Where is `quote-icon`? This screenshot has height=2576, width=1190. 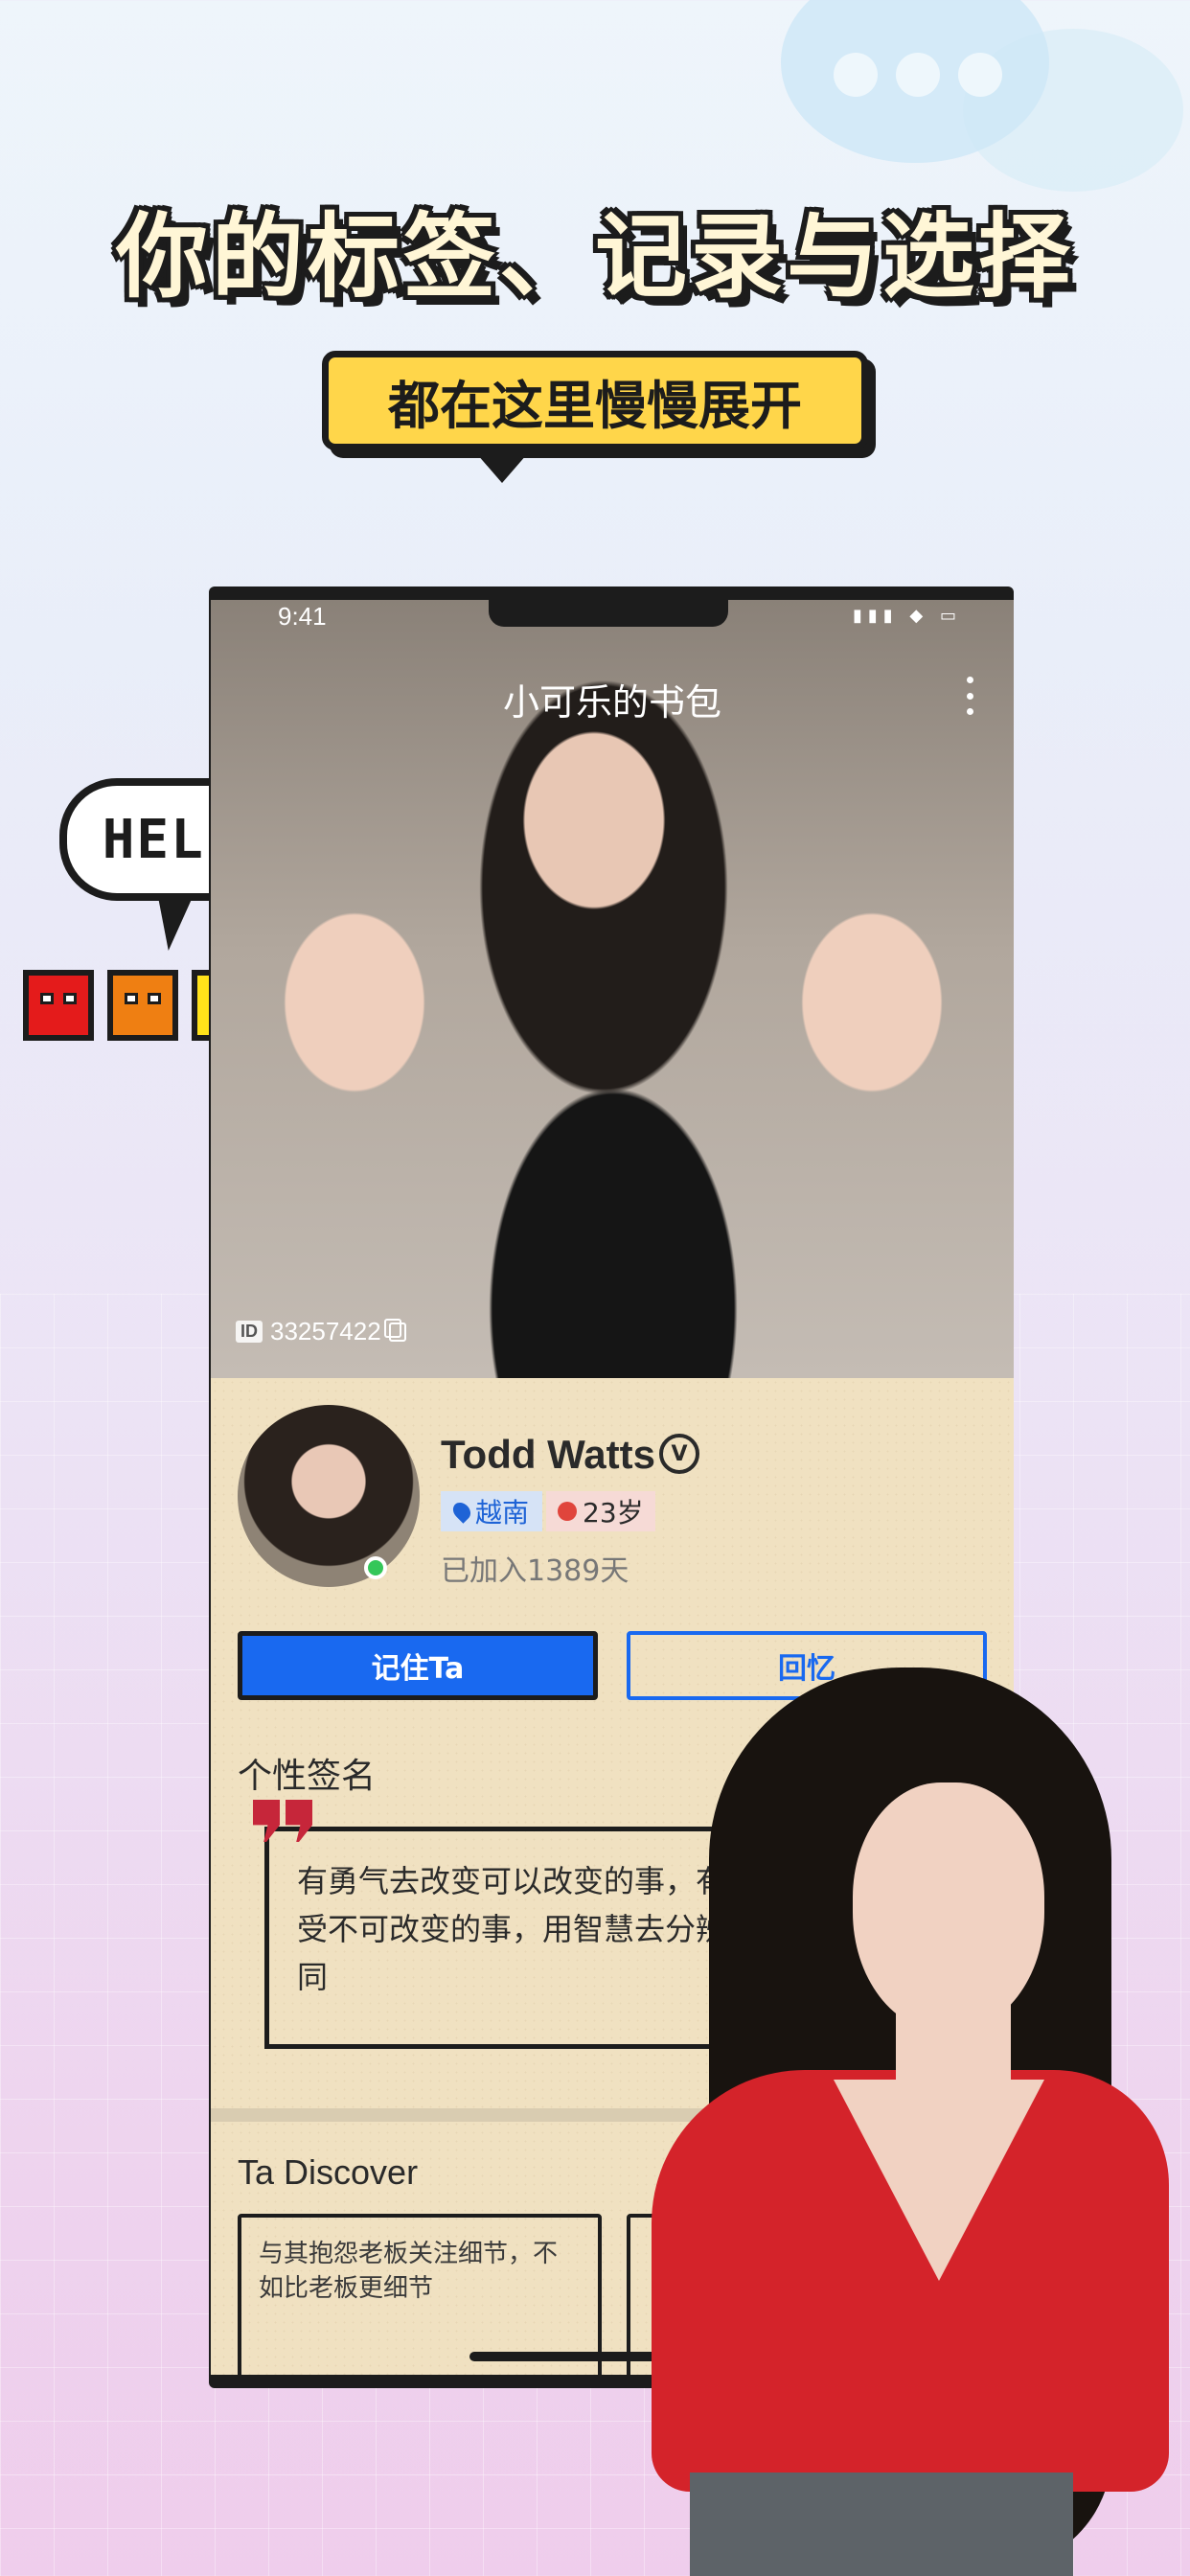 quote-icon is located at coordinates (285, 1828).